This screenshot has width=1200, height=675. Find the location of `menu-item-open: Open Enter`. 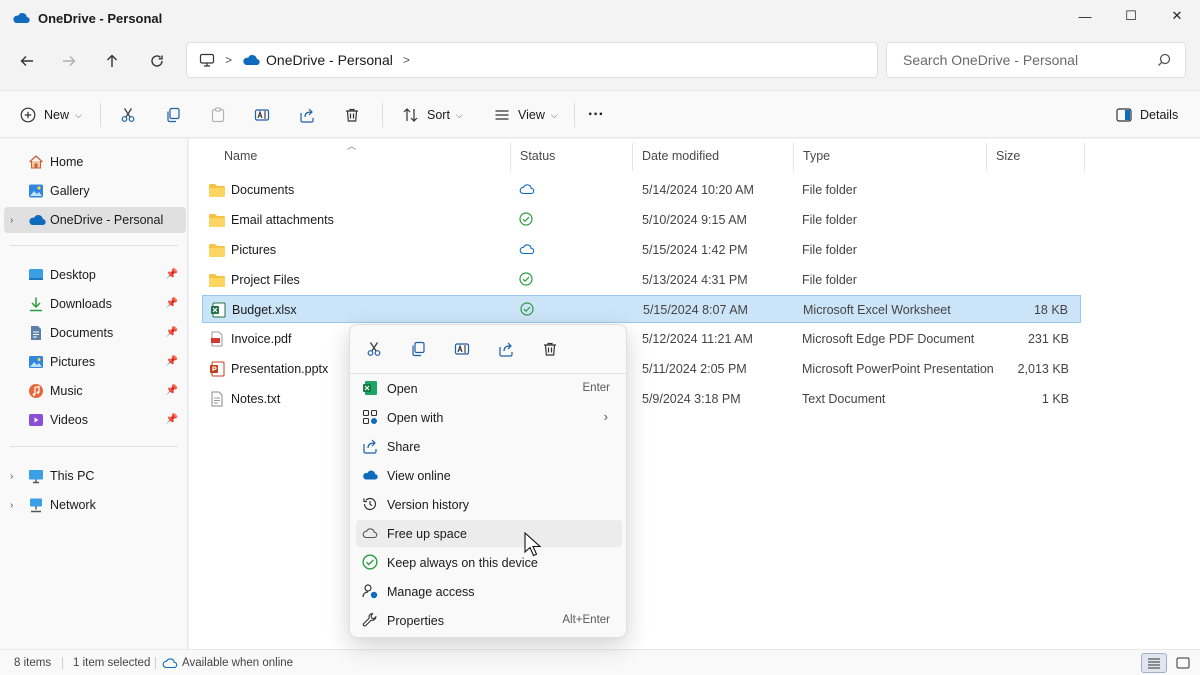

menu-item-open: Open Enter is located at coordinates (489, 388).